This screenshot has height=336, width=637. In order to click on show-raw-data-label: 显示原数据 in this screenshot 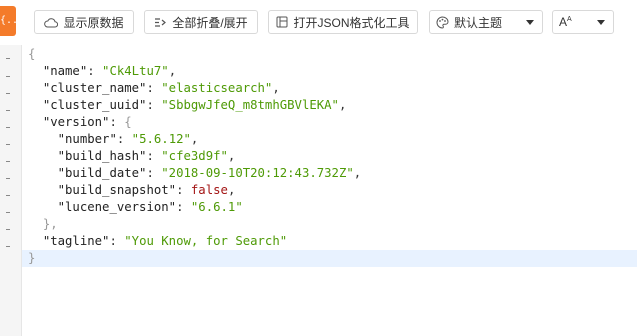, I will do `click(93, 22)`.